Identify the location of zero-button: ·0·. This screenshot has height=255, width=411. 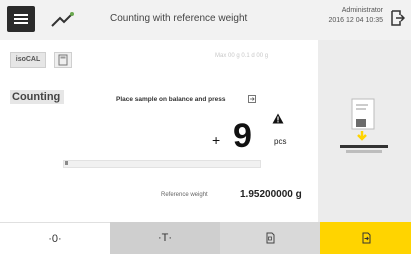
(55, 238).